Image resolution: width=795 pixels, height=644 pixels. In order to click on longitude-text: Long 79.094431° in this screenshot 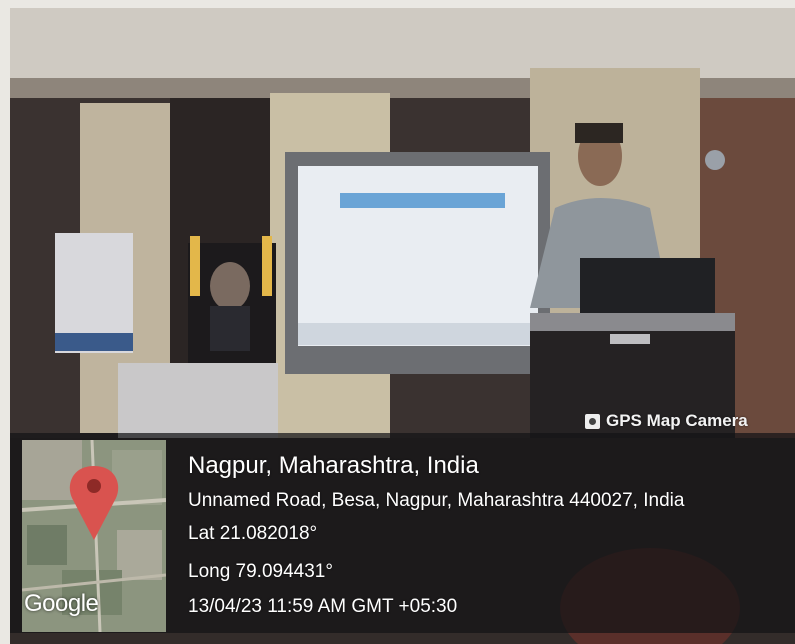, I will do `click(260, 571)`.